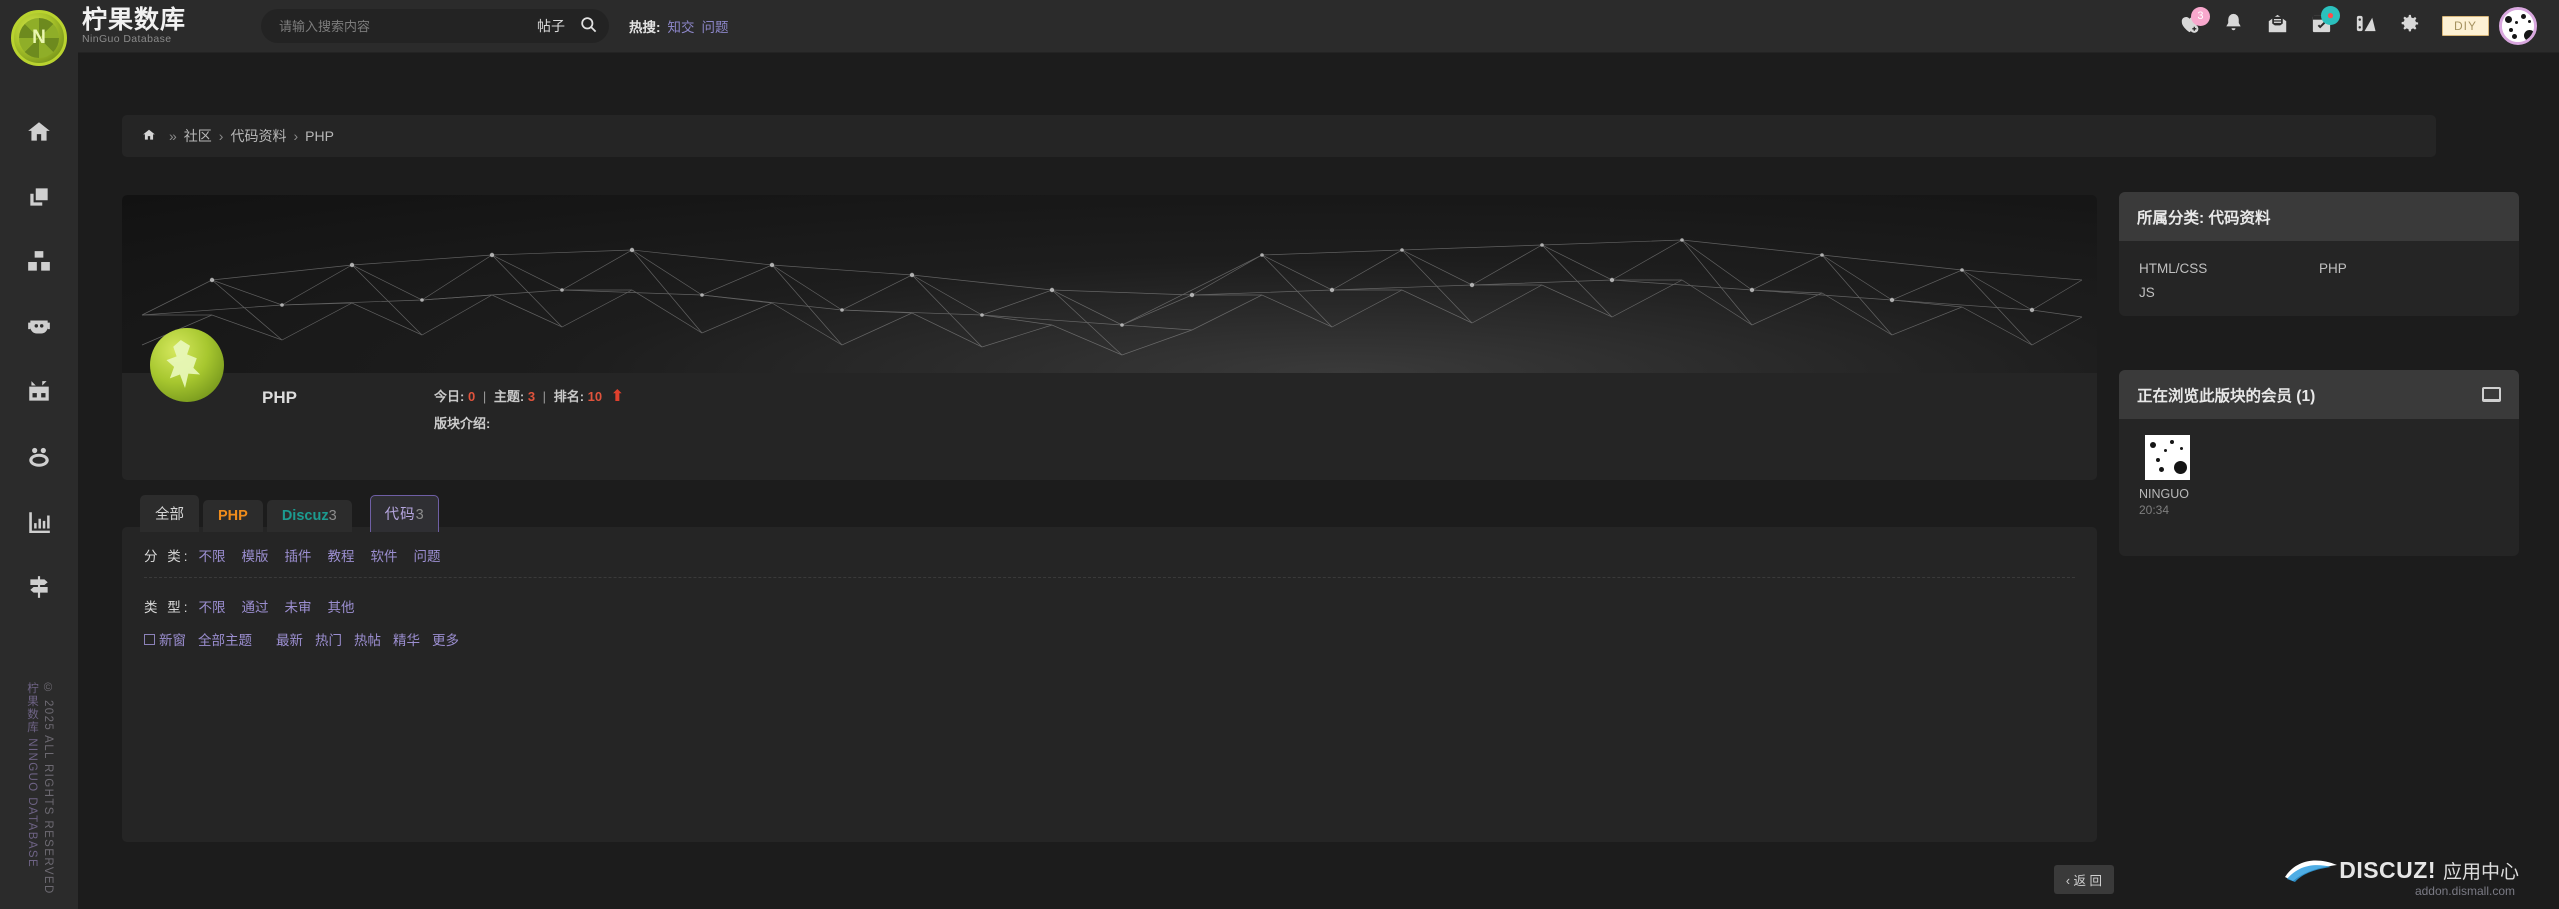 The height and width of the screenshot is (909, 2559). I want to click on sidebar-item-robot, so click(39, 329).